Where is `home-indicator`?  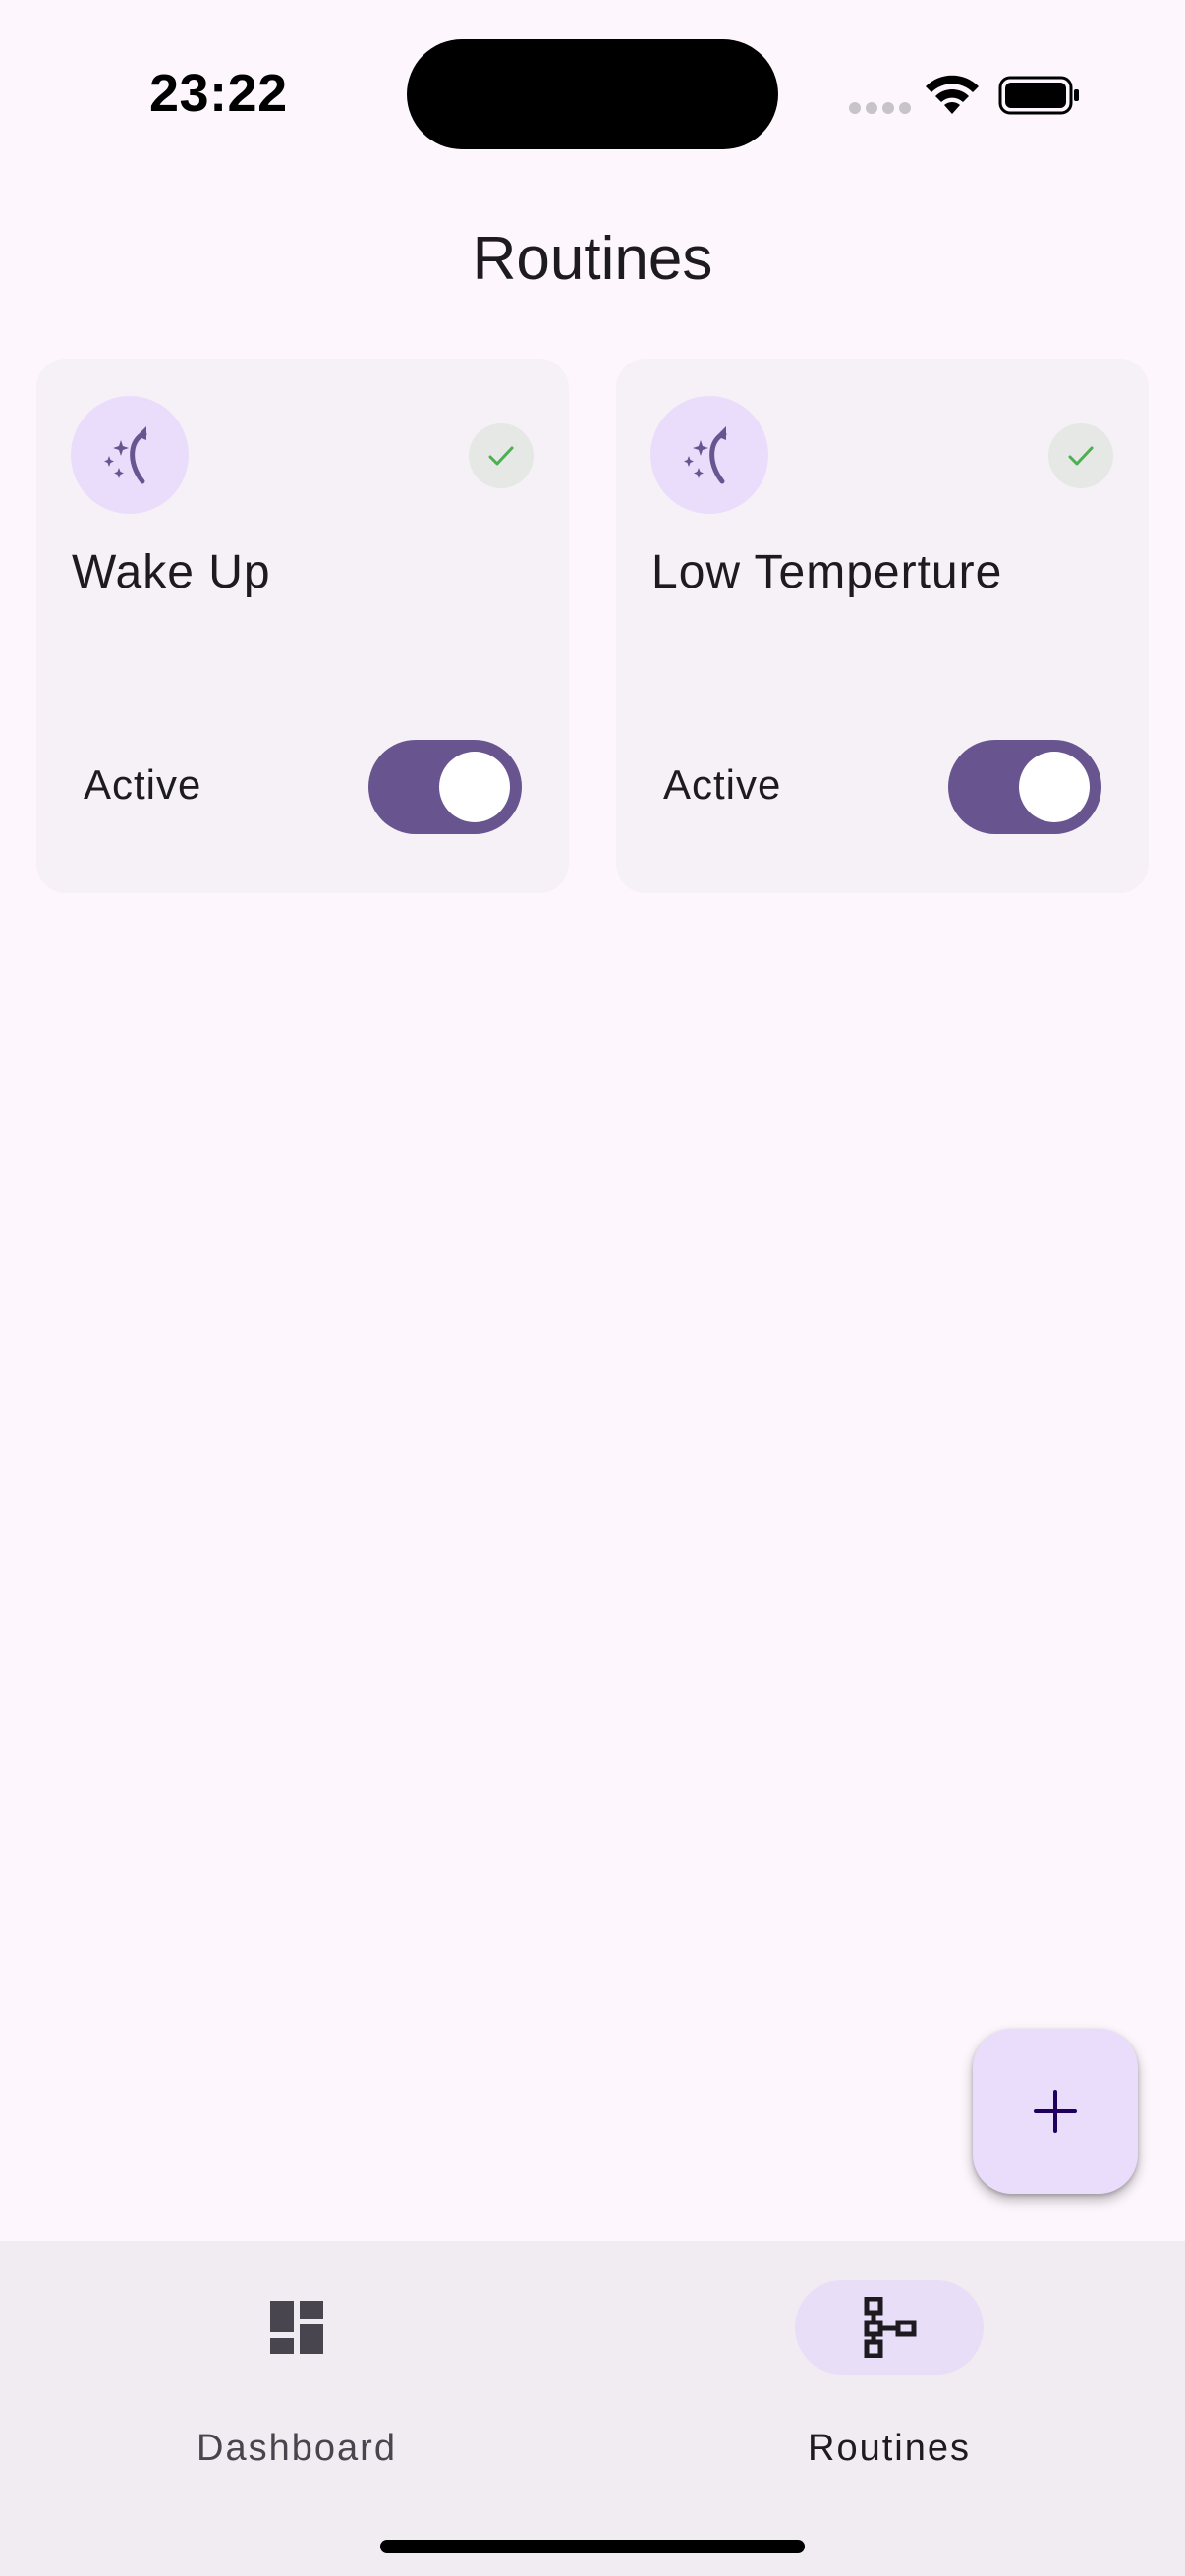
home-indicator is located at coordinates (592, 2546).